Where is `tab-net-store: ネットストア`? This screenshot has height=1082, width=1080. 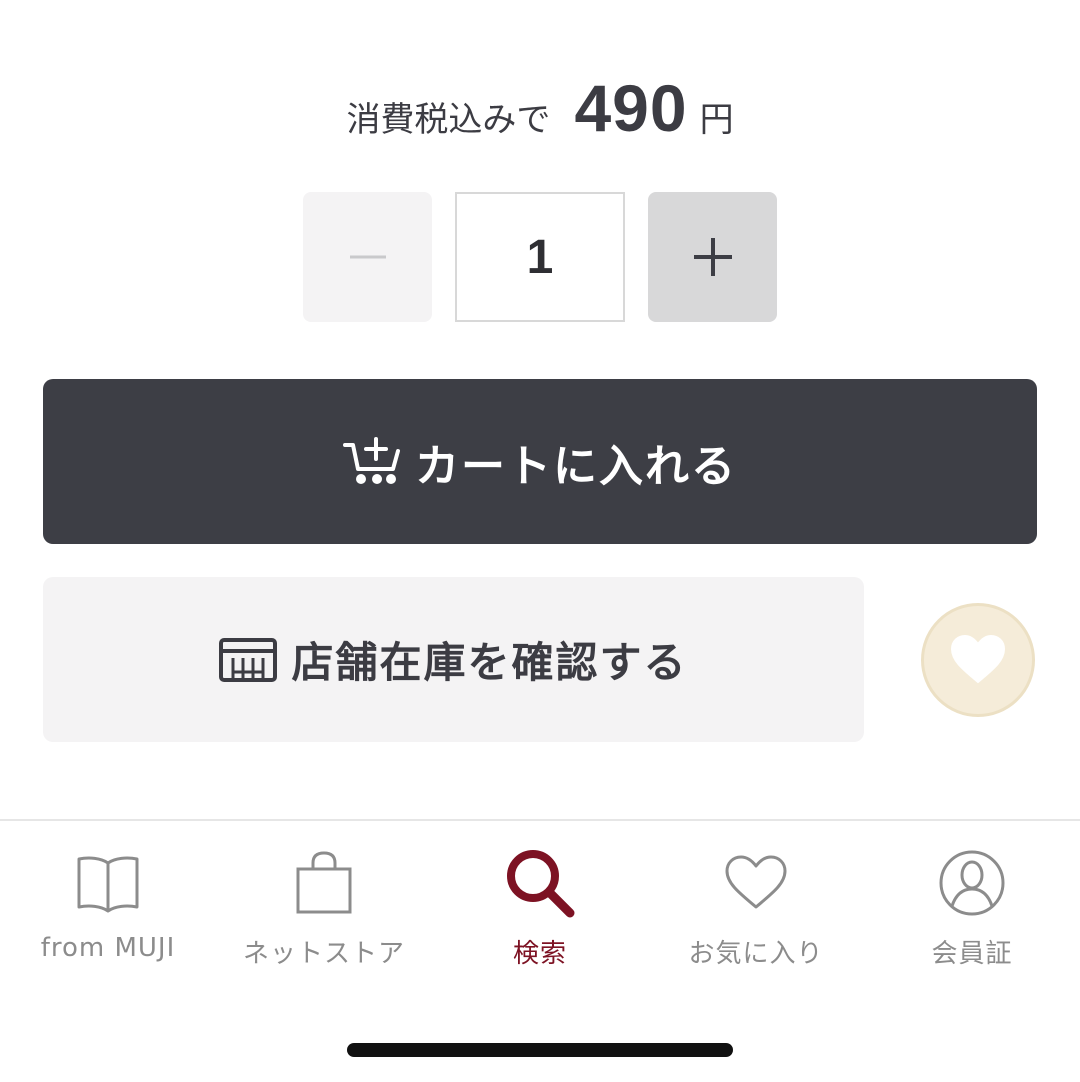
tab-net-store: ネットストア is located at coordinates (324, 912).